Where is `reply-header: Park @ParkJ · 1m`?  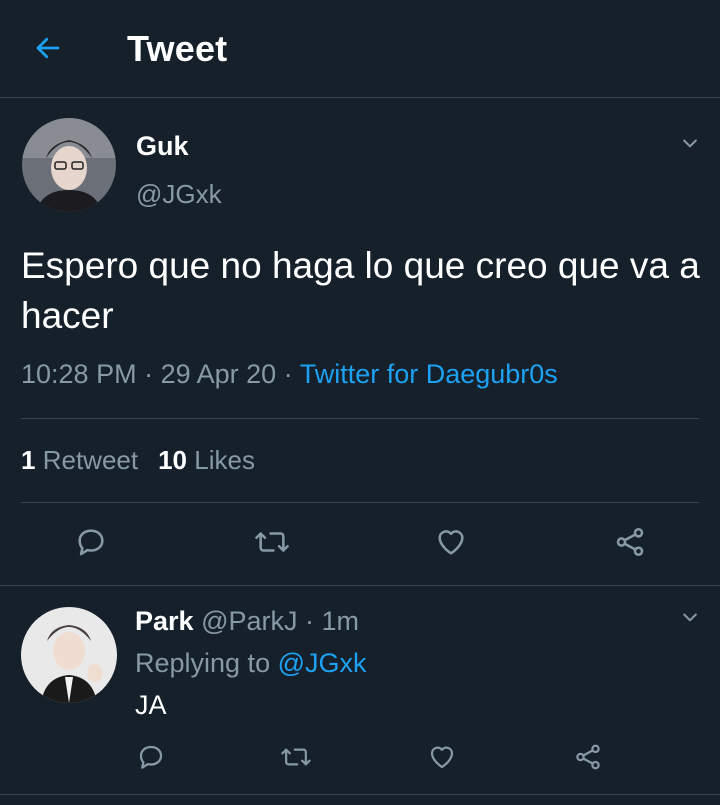
reply-header: Park @ParkJ · 1m is located at coordinates (247, 621).